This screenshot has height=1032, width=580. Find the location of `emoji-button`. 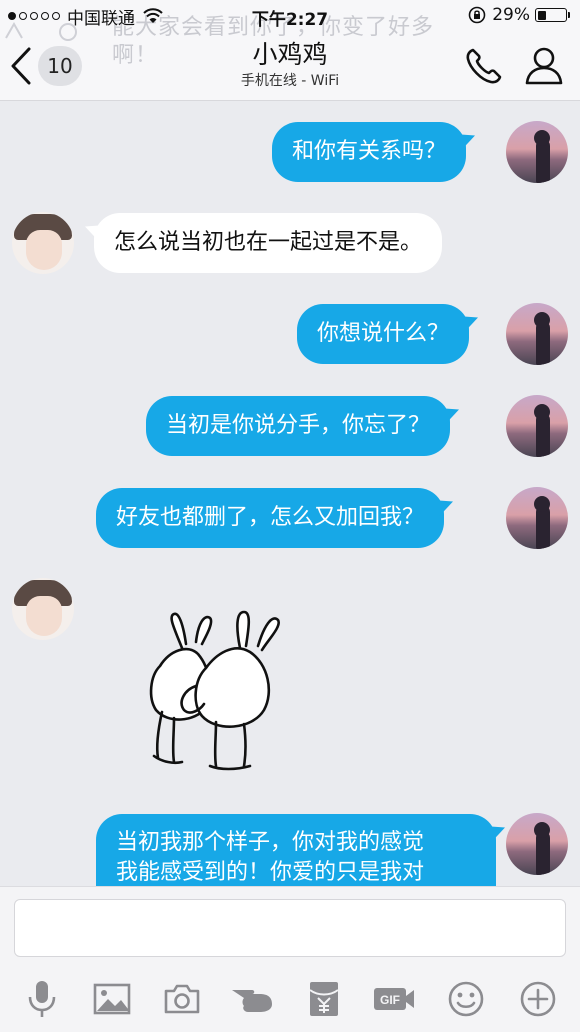

emoji-button is located at coordinates (466, 999).